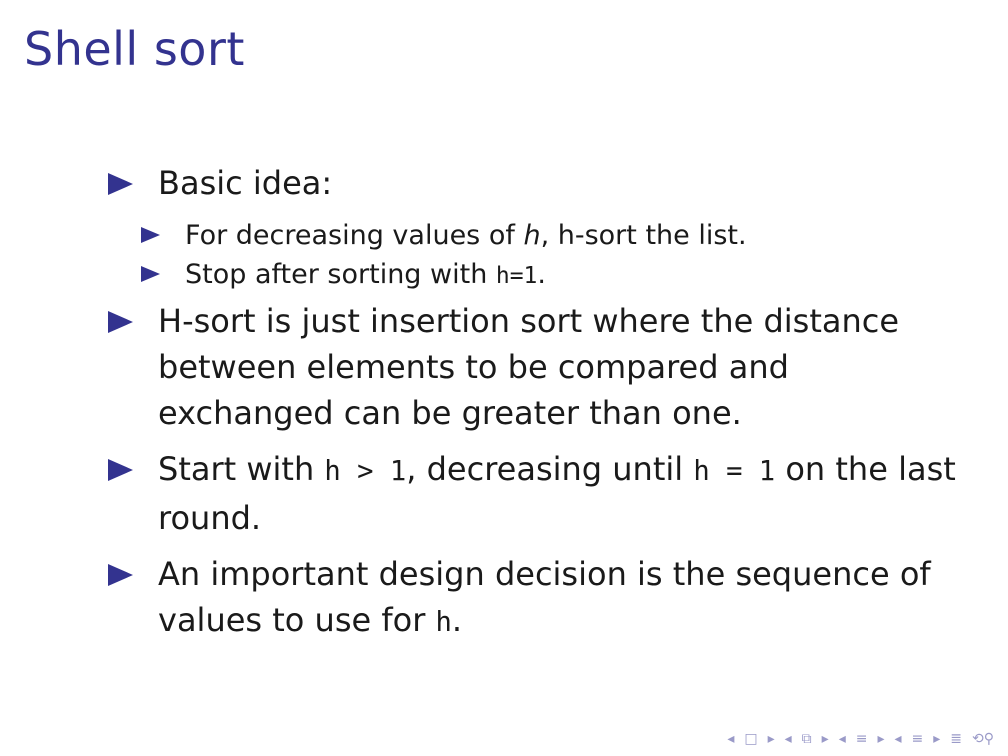 This screenshot has width=1008, height=756. I want to click on bullet-text: Basic idea:, so click(245, 183).